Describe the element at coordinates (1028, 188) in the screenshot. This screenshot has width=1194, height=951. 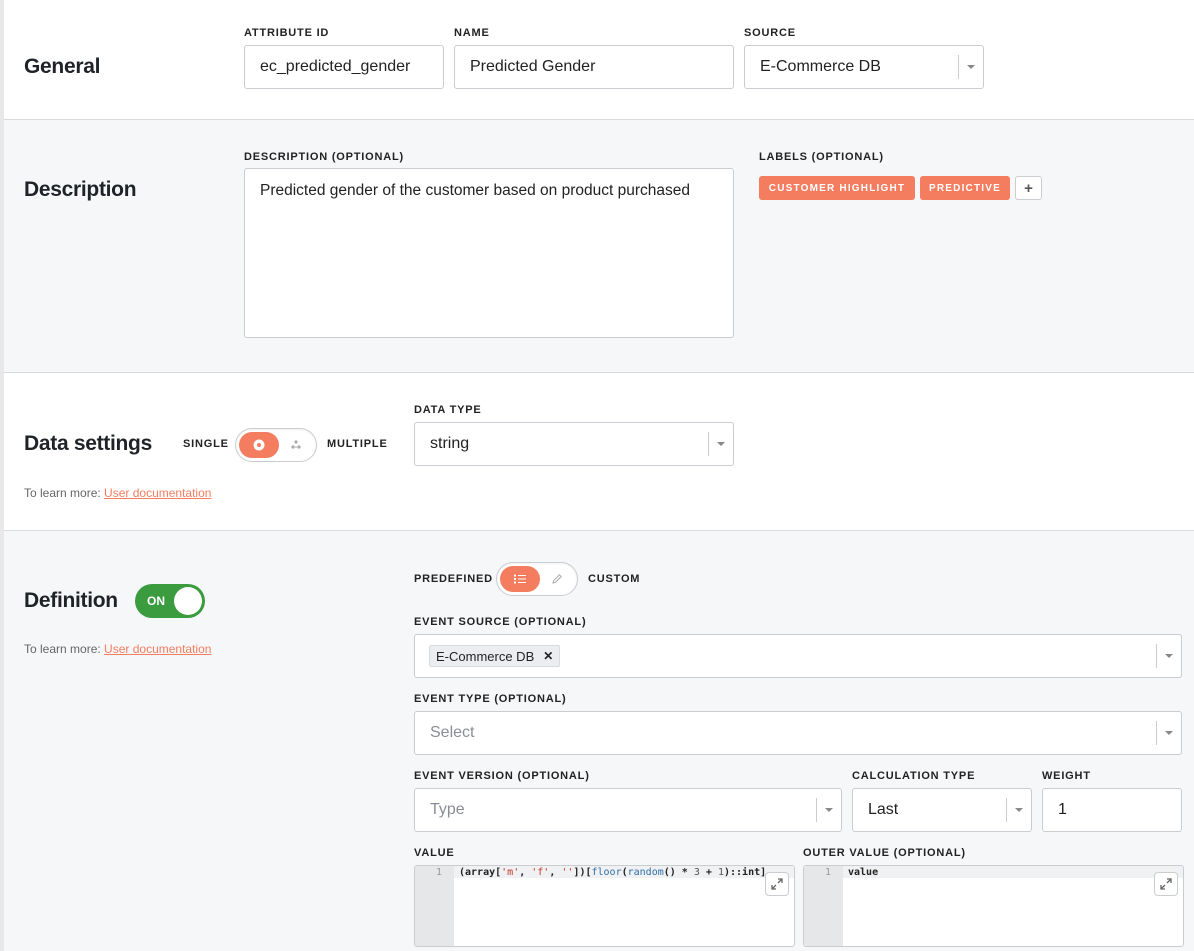
I see `add-label-button: +` at that location.